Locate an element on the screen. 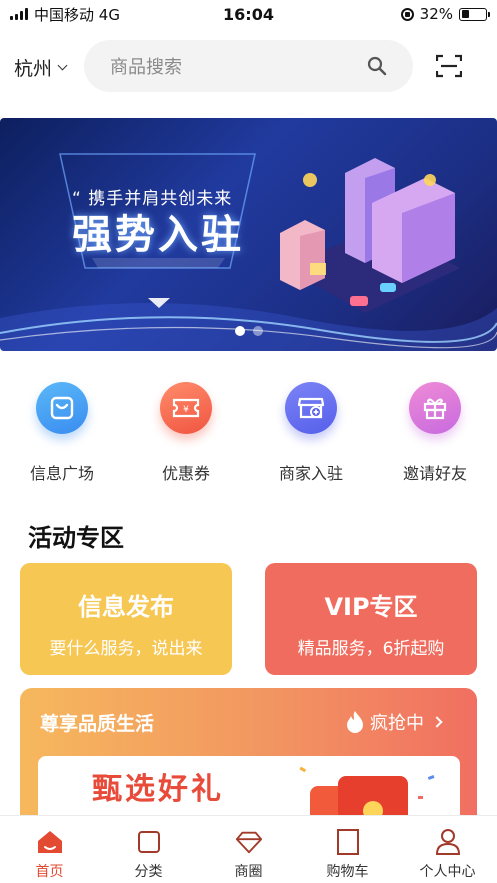 The width and height of the screenshot is (497, 883). tab-label: 首页 is located at coordinates (49, 872).